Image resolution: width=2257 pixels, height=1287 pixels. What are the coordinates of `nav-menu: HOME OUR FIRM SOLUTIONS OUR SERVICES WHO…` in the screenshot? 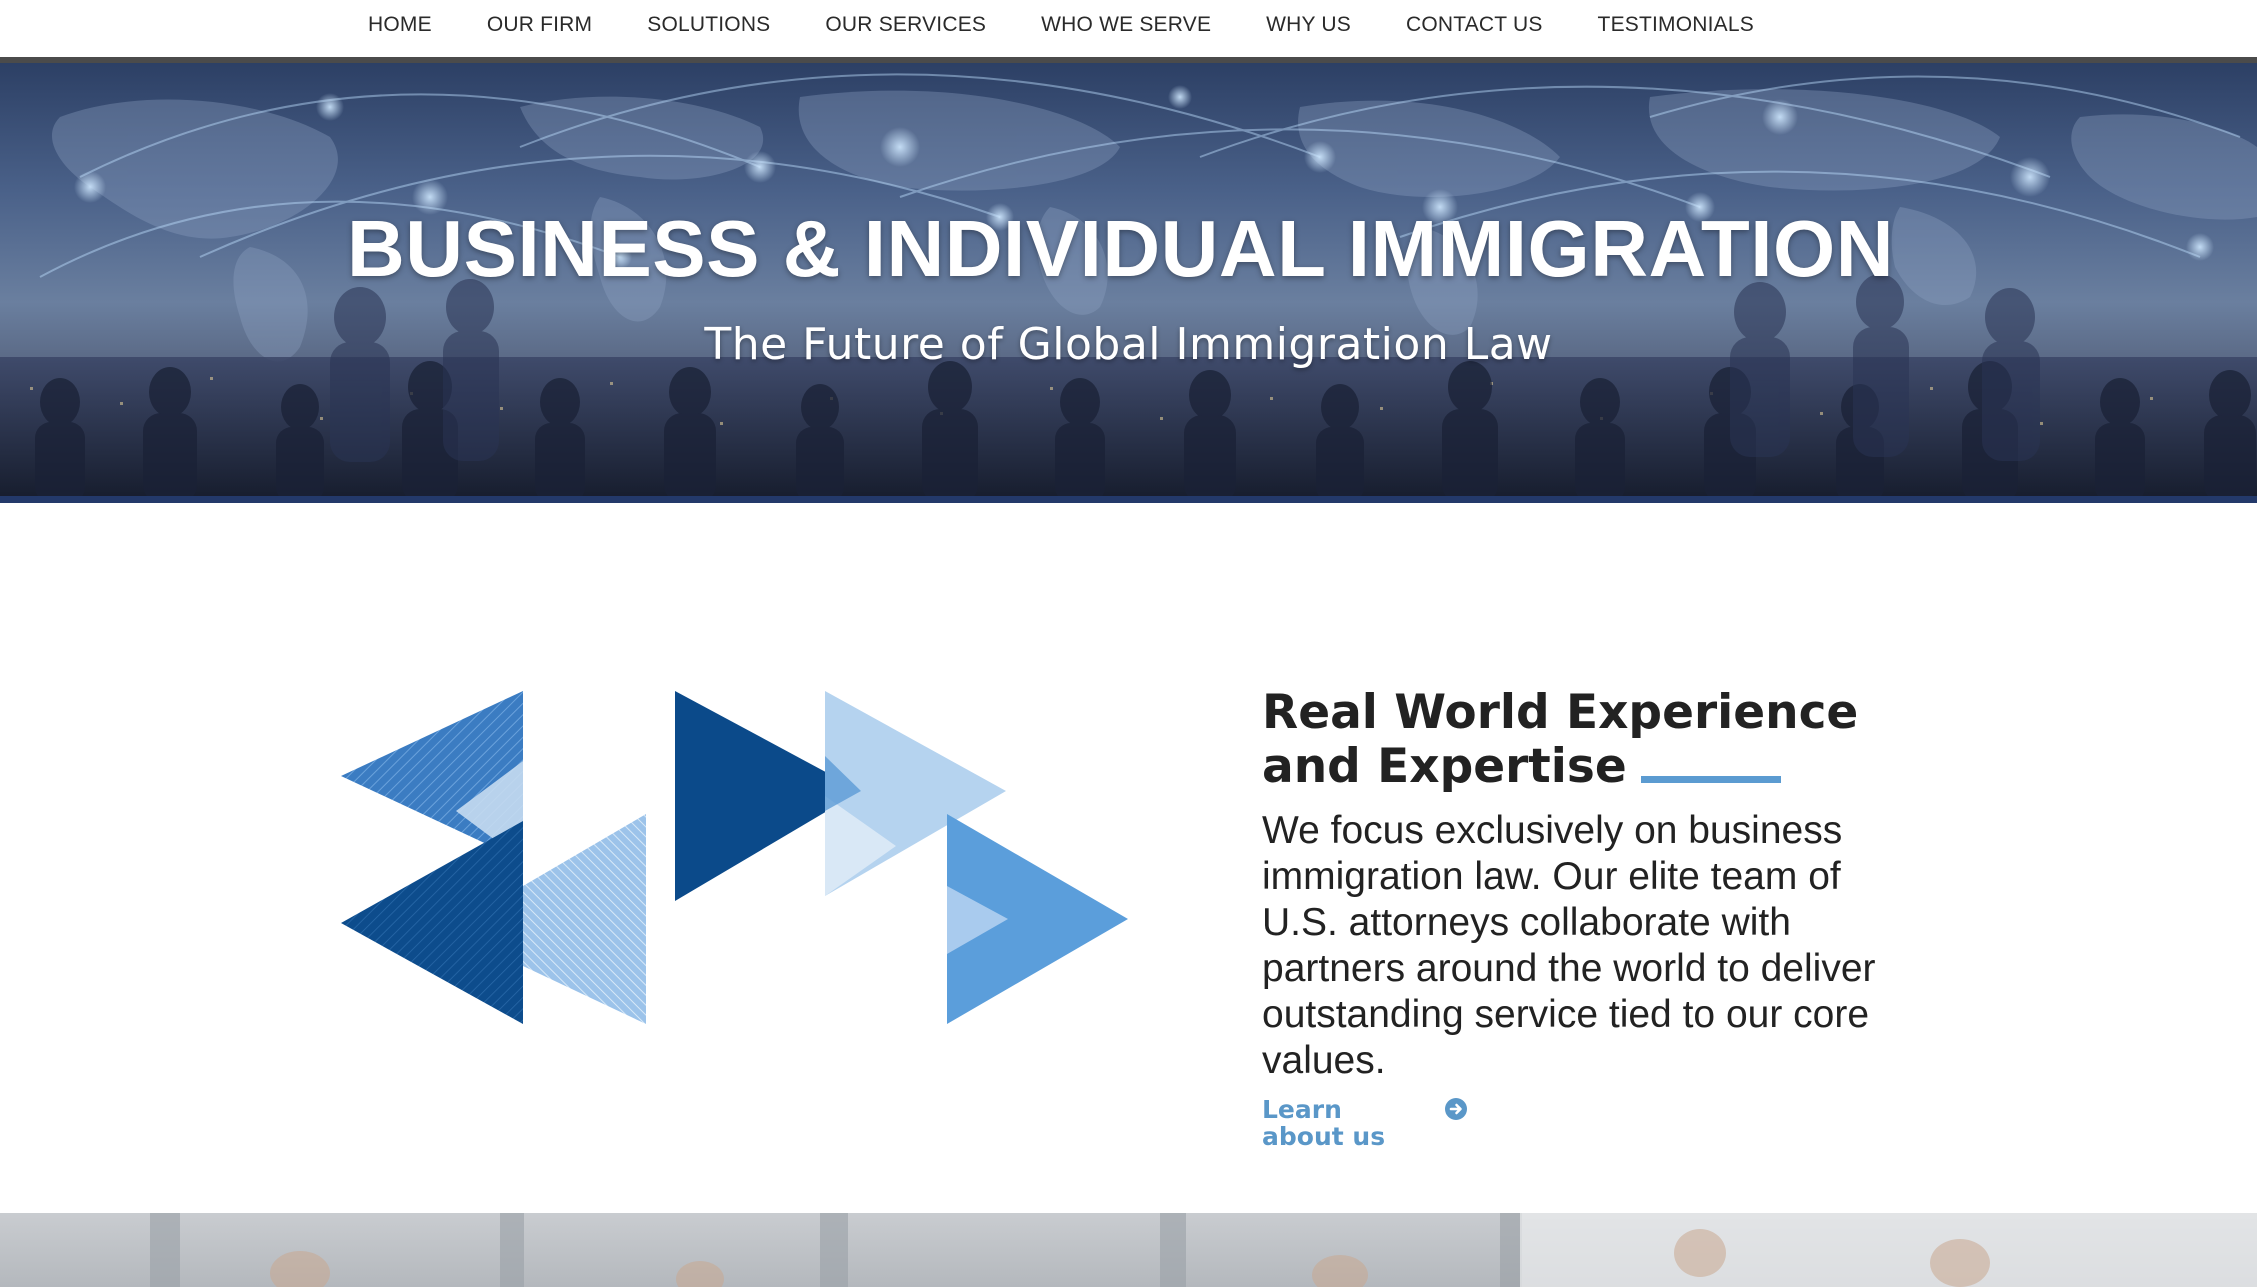 It's located at (1088, 25).